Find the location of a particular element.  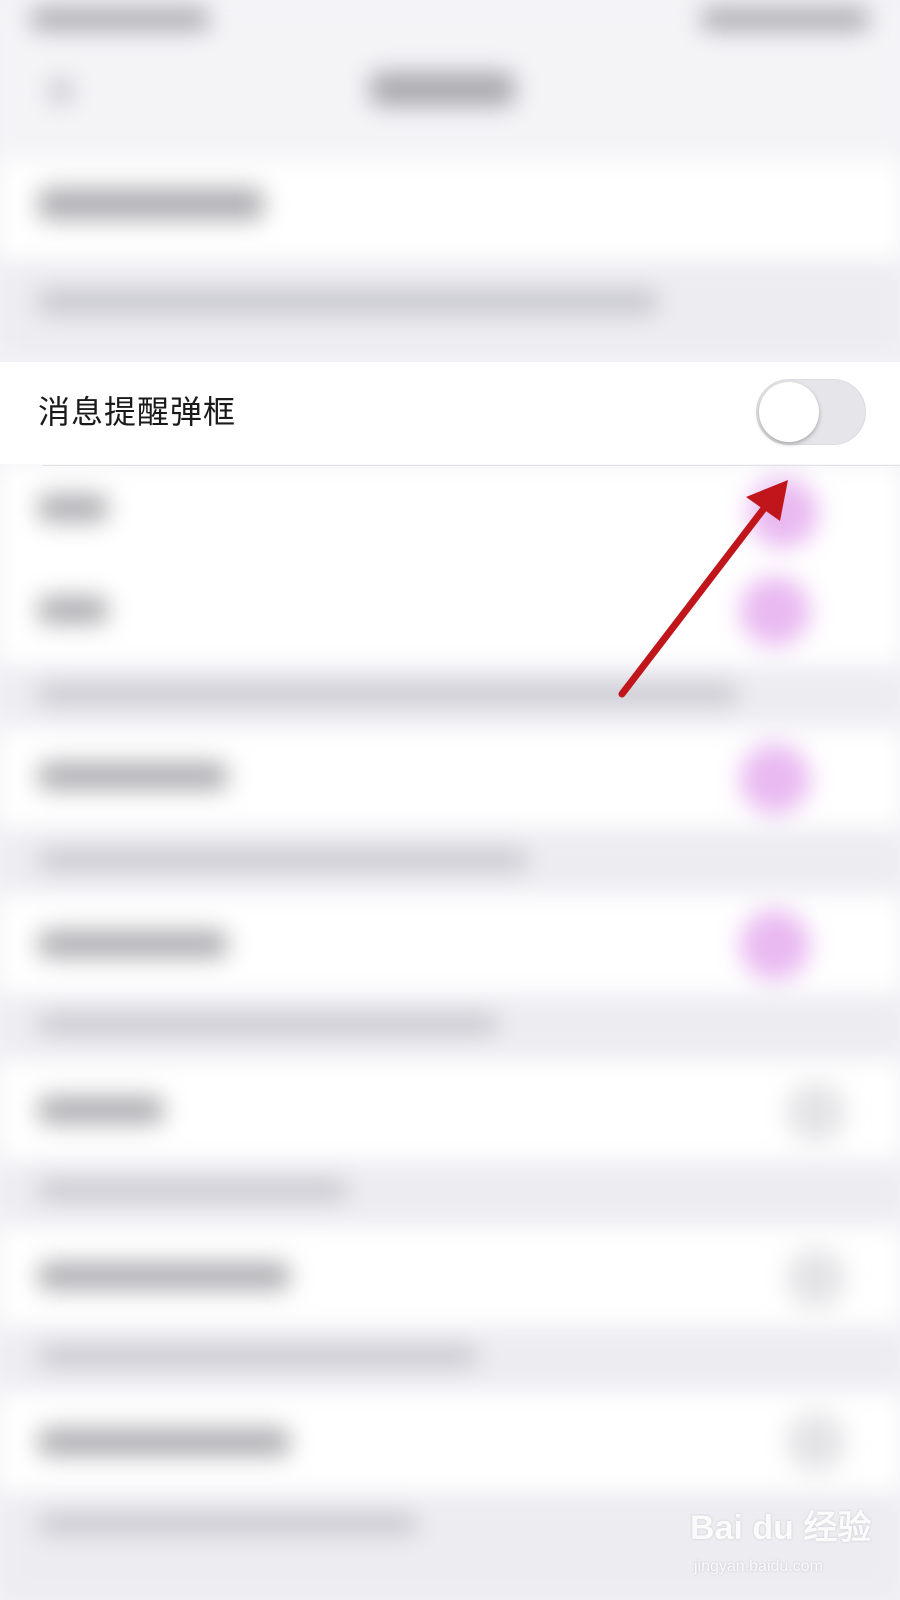

baidu-jingyan-watermark: Bai du 经验 jingyan.baidu.com is located at coordinates (790, 1548).